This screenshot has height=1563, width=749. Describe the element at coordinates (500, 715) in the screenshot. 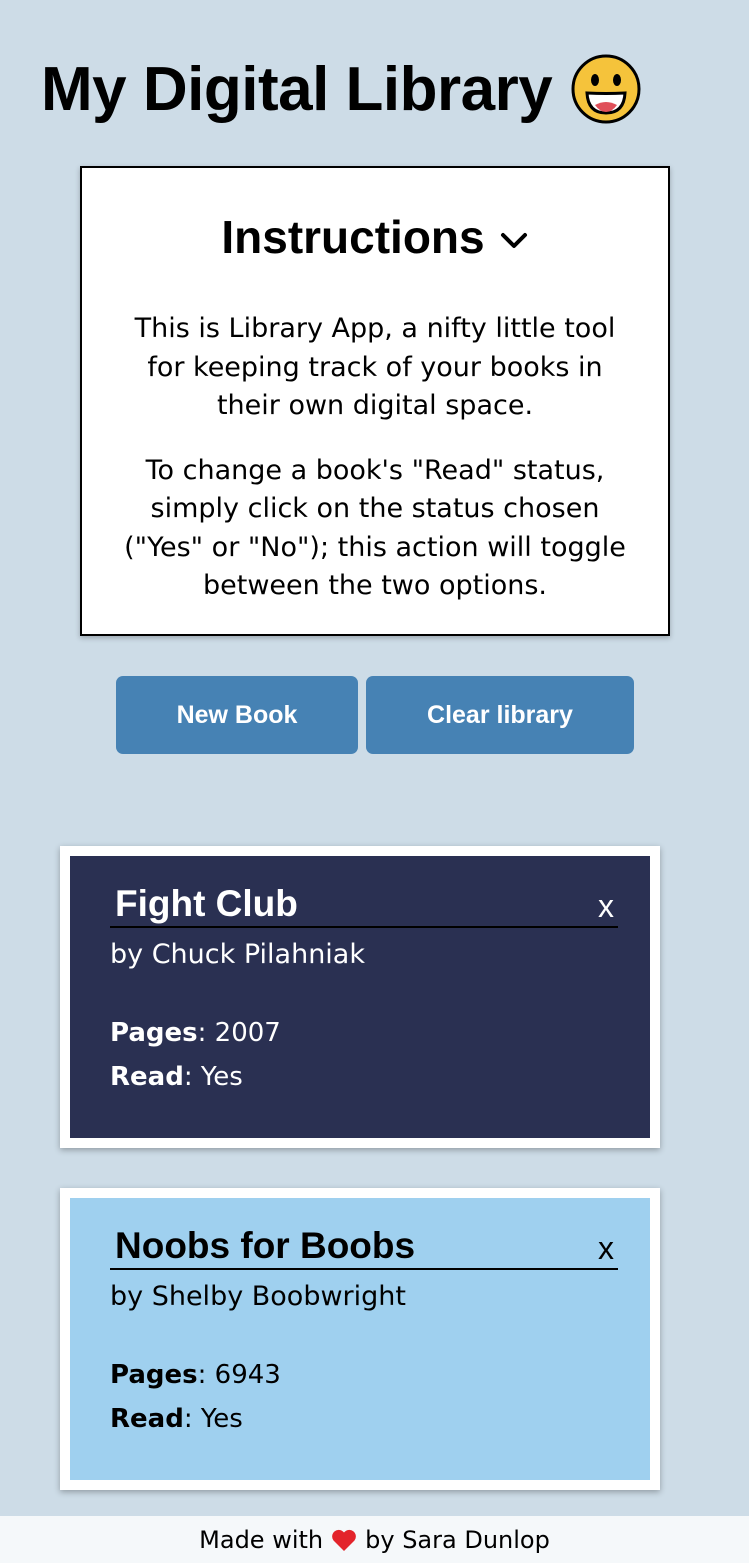

I see `clear-library-button: Clear library` at that location.